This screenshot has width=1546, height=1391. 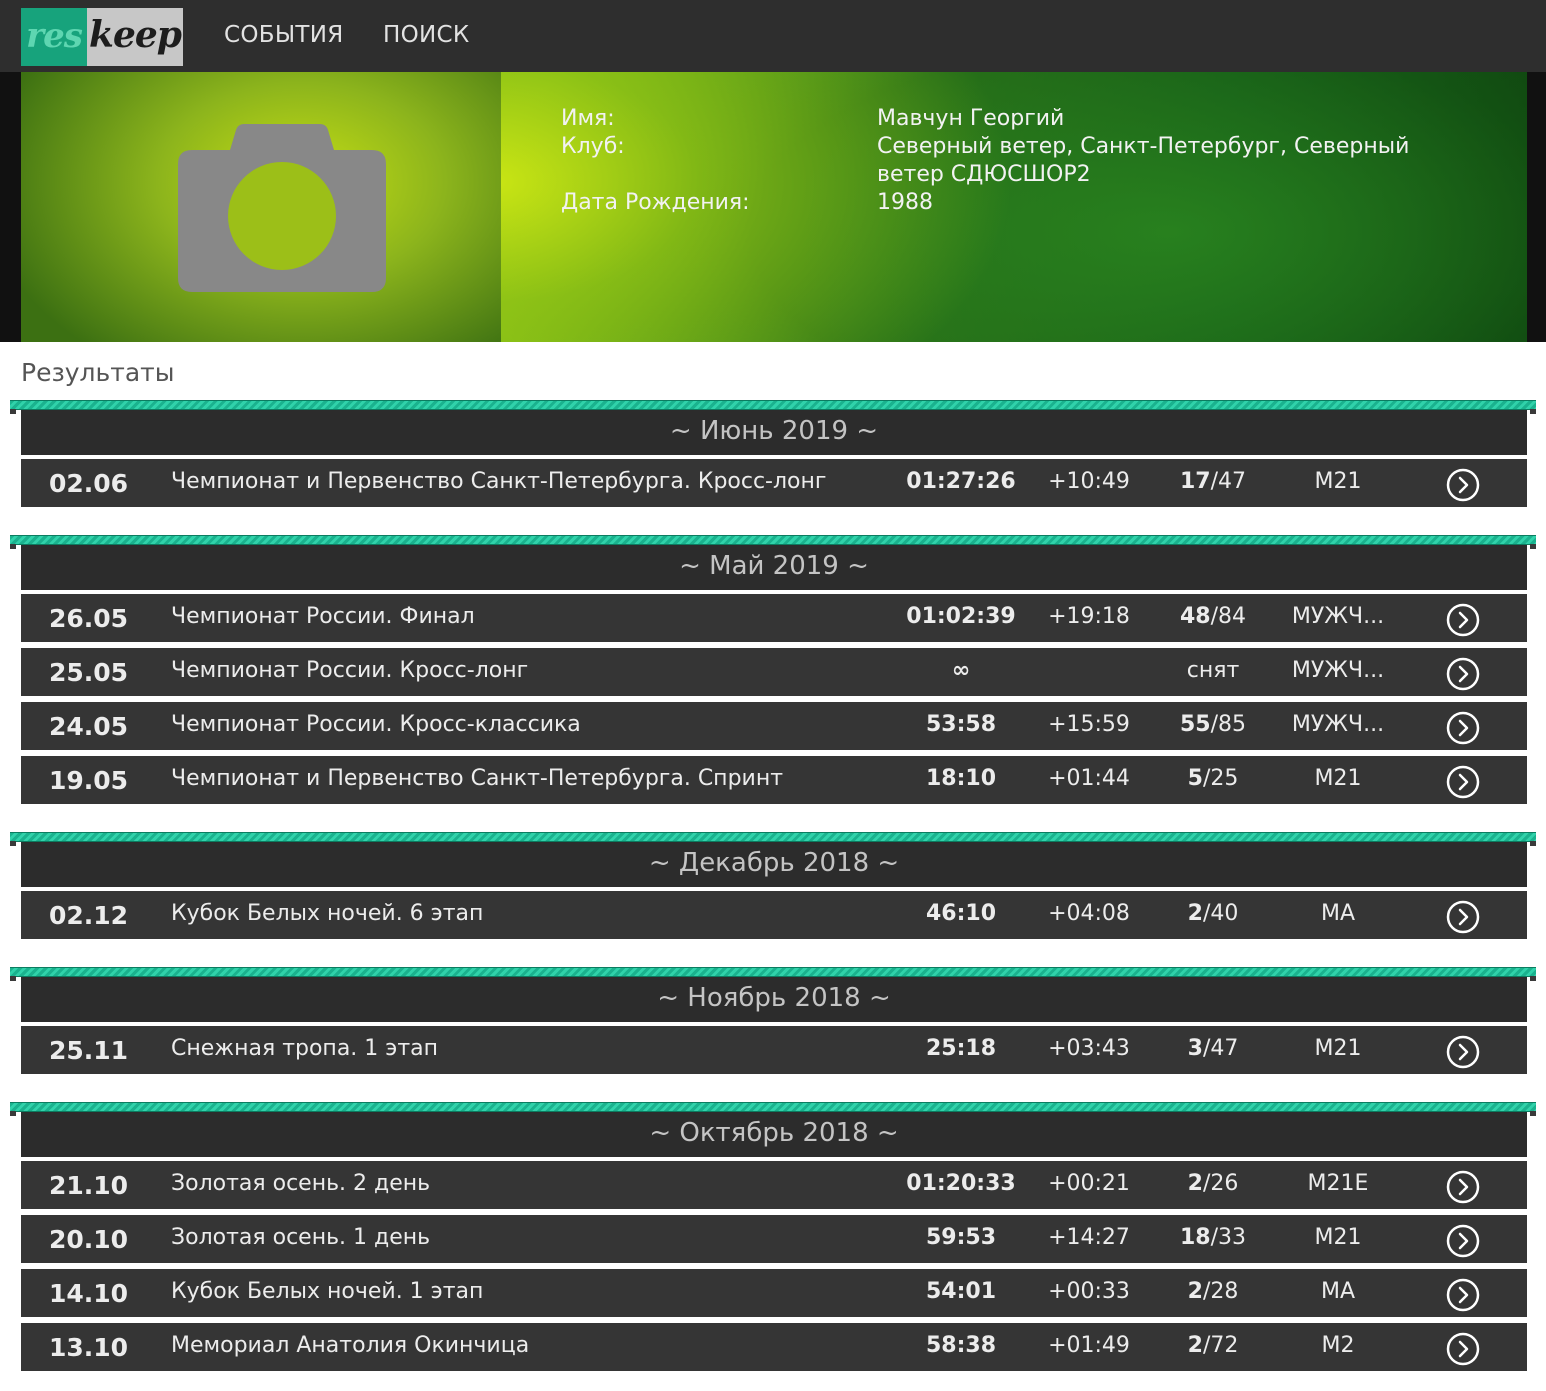 I want to click on place-total: /26, so click(x=1220, y=1183).